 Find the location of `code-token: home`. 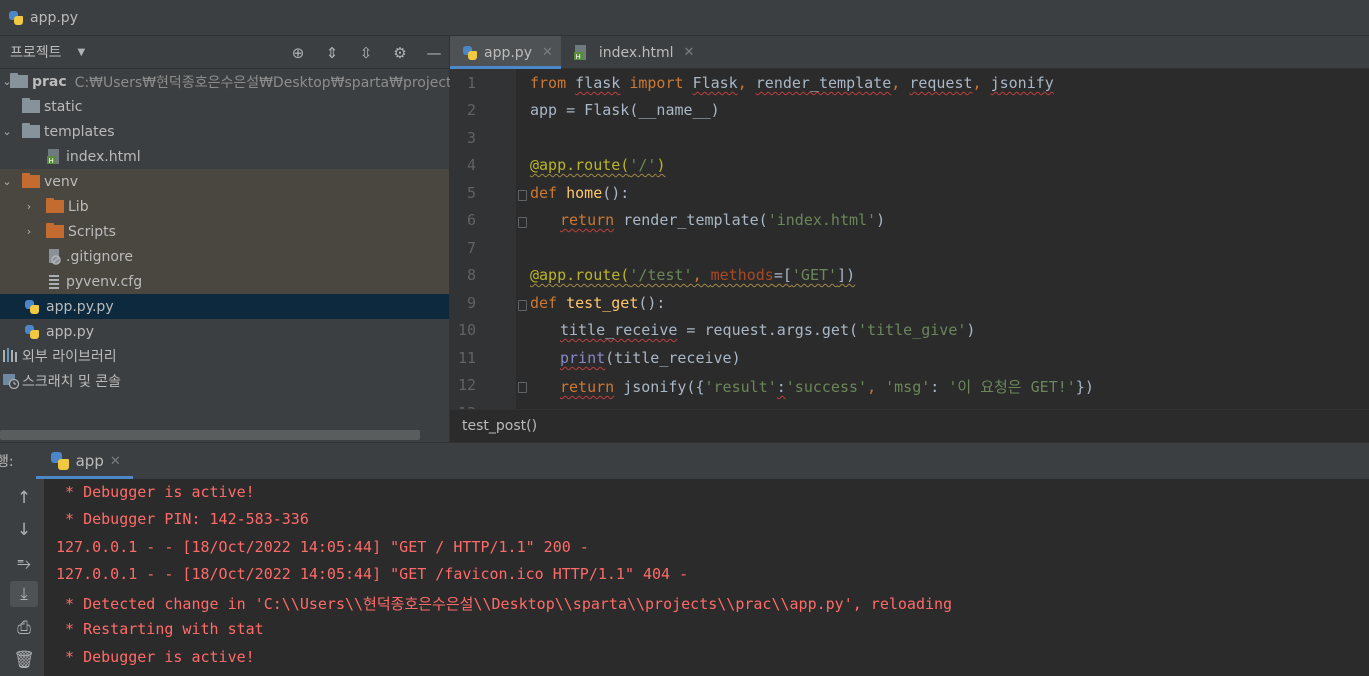

code-token: home is located at coordinates (584, 193).